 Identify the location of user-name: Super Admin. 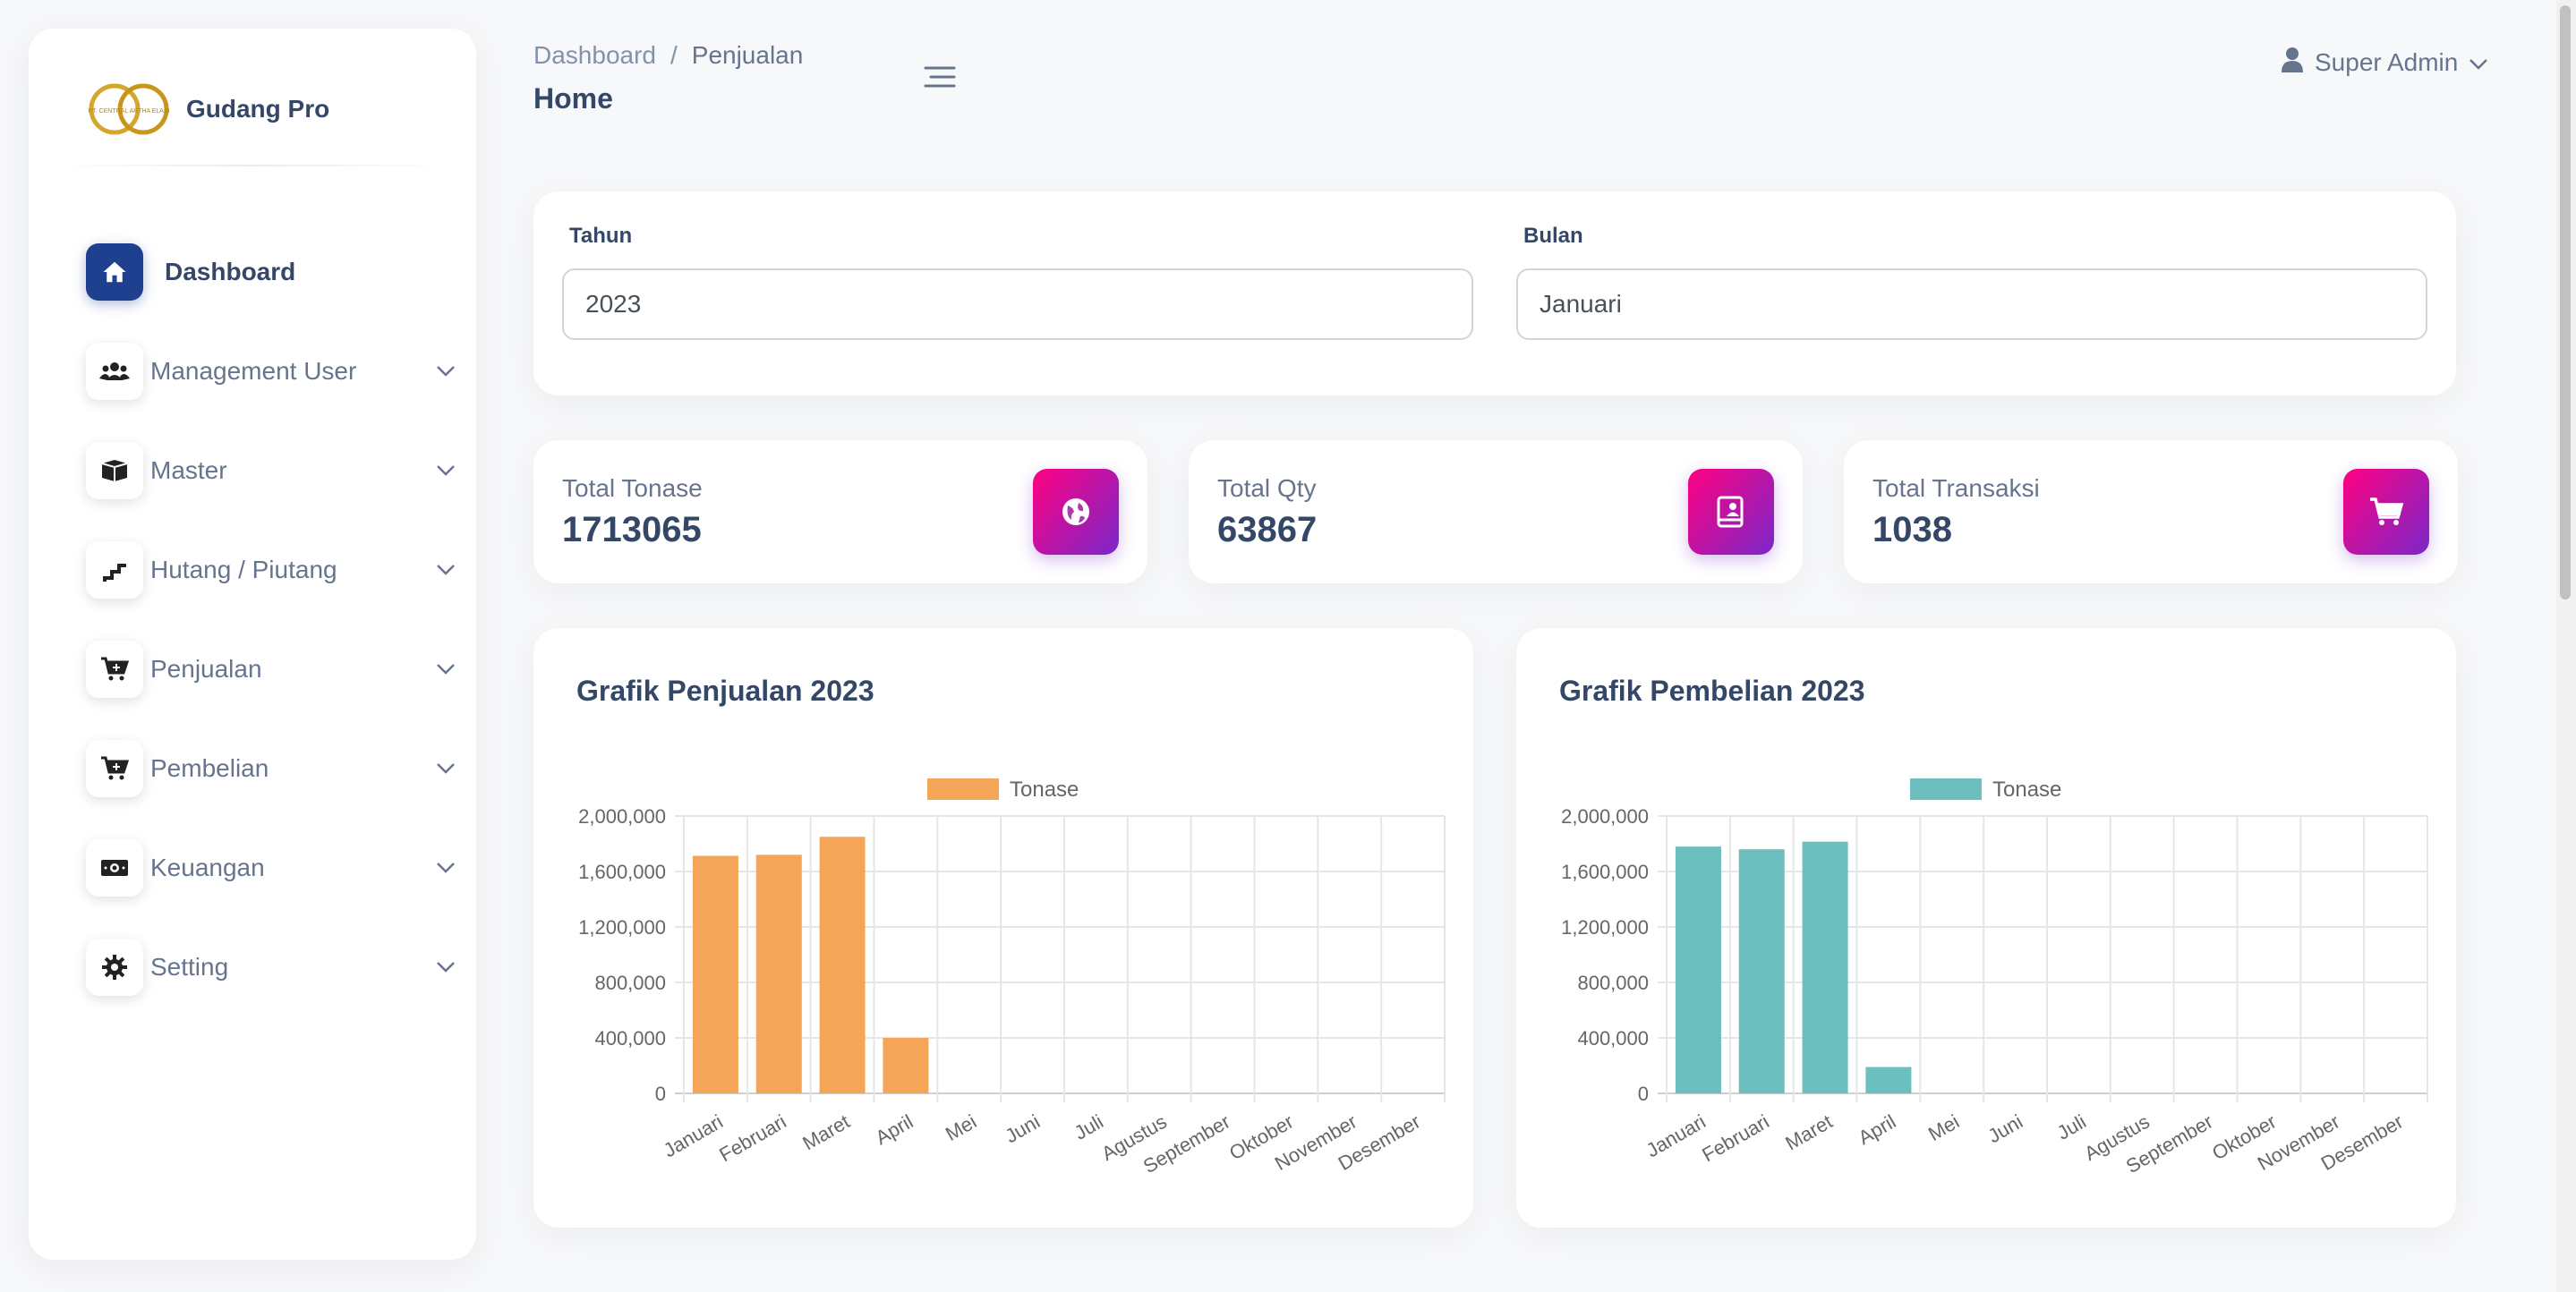
(2387, 62).